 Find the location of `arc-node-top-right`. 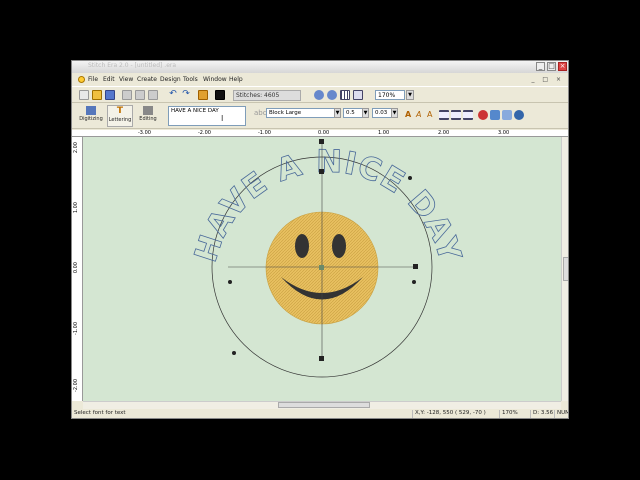

arc-node-top-right is located at coordinates (410, 178).